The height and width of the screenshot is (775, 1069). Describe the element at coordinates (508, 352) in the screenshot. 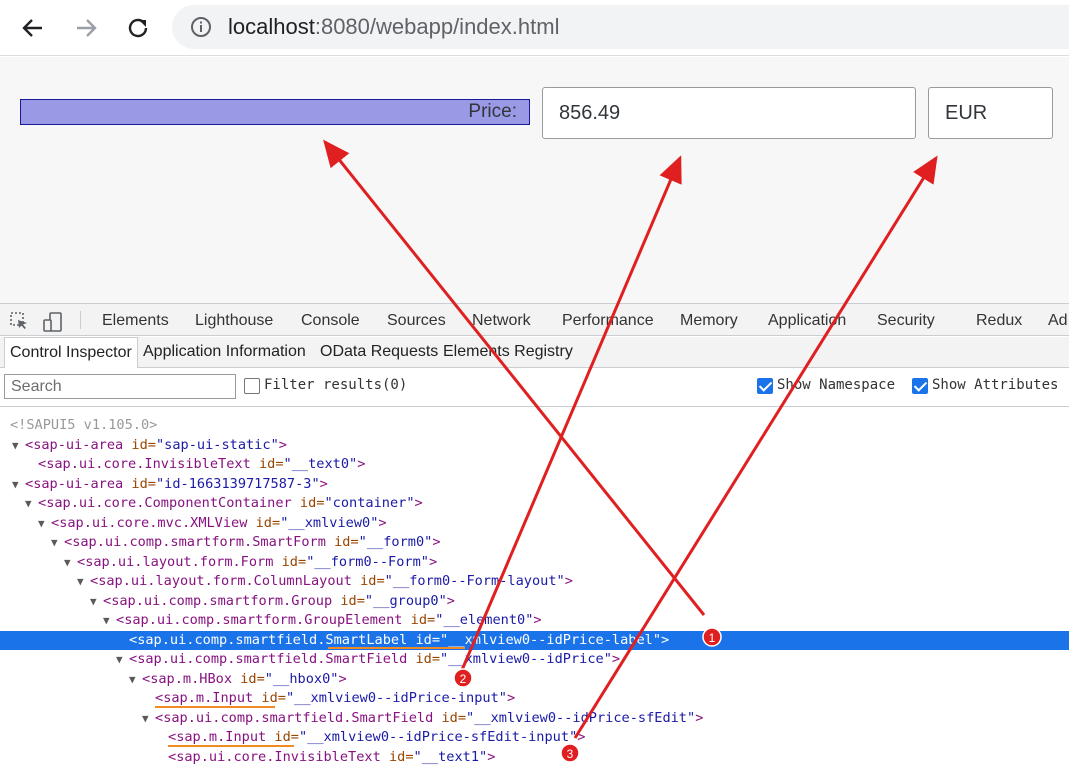

I see `tab-elements-registry: Elements Registry` at that location.